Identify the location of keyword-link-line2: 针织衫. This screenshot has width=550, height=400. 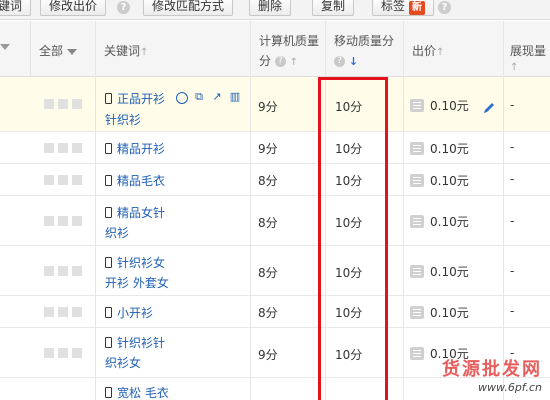
(123, 119).